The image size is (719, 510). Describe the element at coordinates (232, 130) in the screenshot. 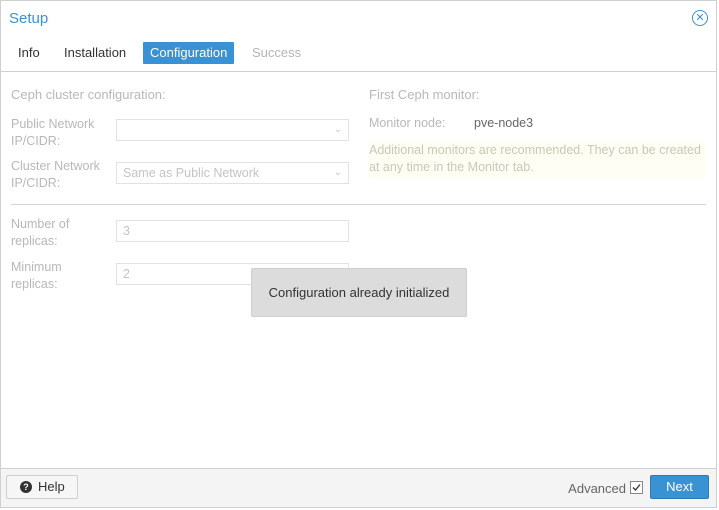

I see `public-network-select: ⌄` at that location.